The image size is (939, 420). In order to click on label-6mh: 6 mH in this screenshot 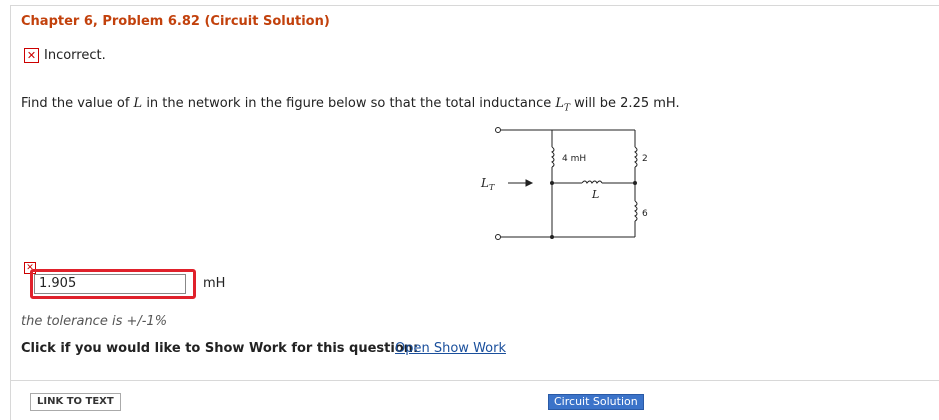, I will do `click(646, 214)`.